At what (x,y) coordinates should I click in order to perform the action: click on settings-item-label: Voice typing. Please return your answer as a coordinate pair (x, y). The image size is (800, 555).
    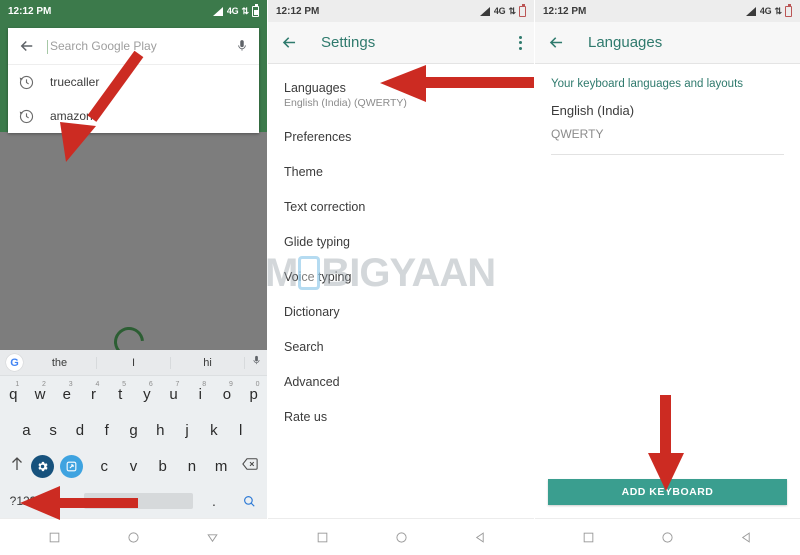
    Looking at the image, I should click on (318, 277).